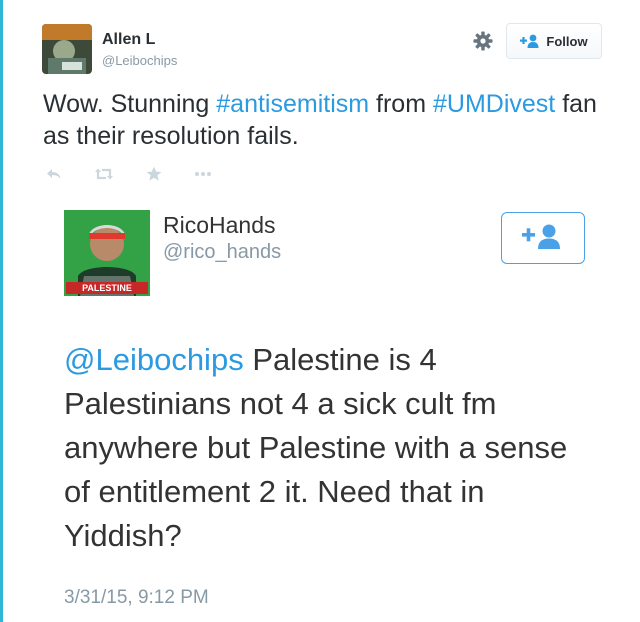  I want to click on embedded-follow-button, so click(543, 238).